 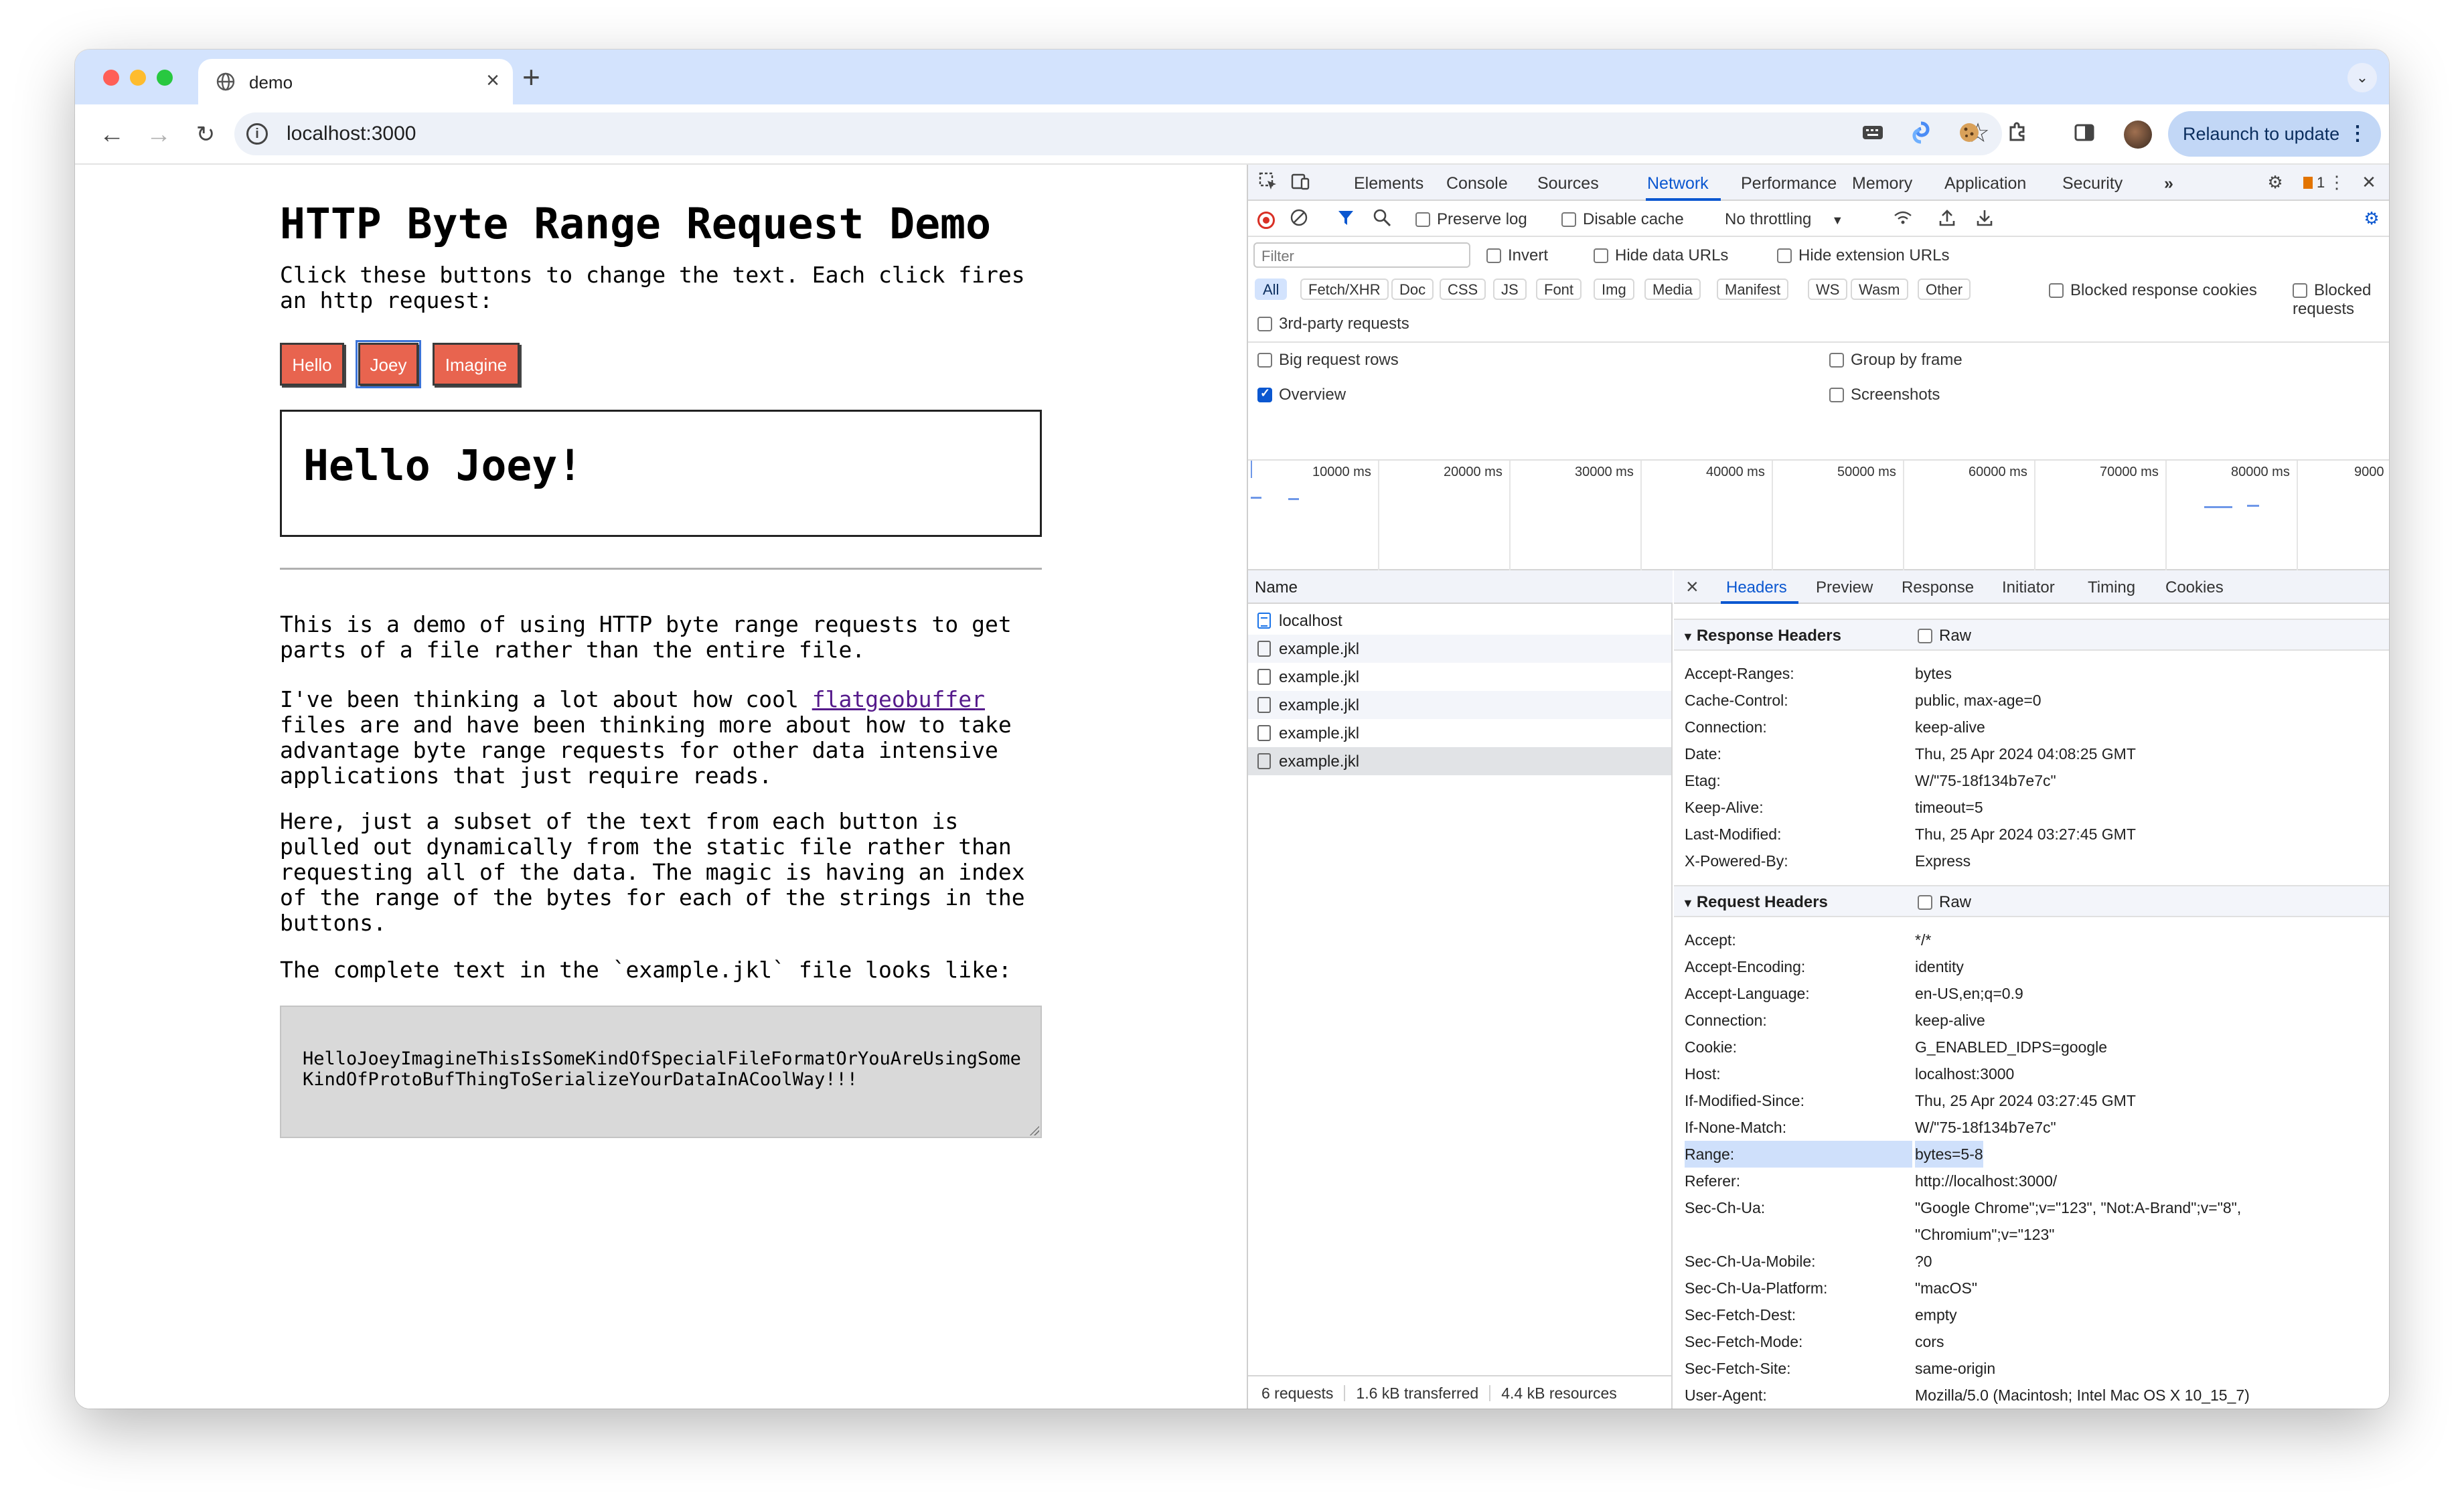 What do you see at coordinates (1753, 289) in the screenshot?
I see `type-chip-manifest: Manifest` at bounding box center [1753, 289].